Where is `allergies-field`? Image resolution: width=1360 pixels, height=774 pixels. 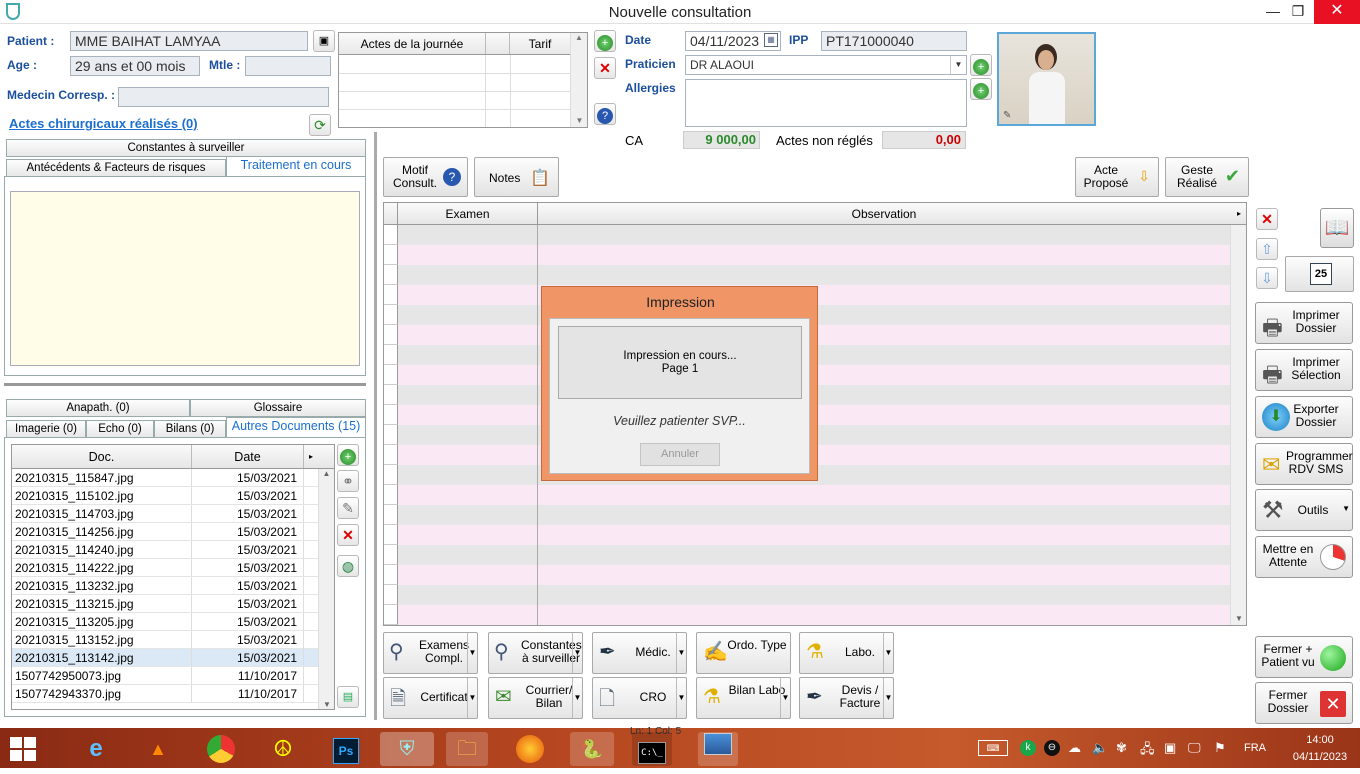
allergies-field is located at coordinates (826, 103).